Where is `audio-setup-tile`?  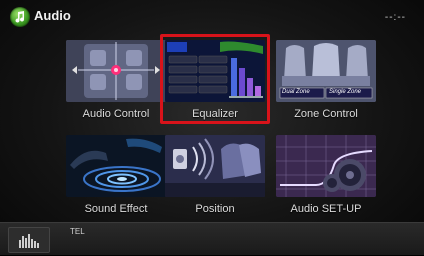 audio-setup-tile is located at coordinates (326, 166).